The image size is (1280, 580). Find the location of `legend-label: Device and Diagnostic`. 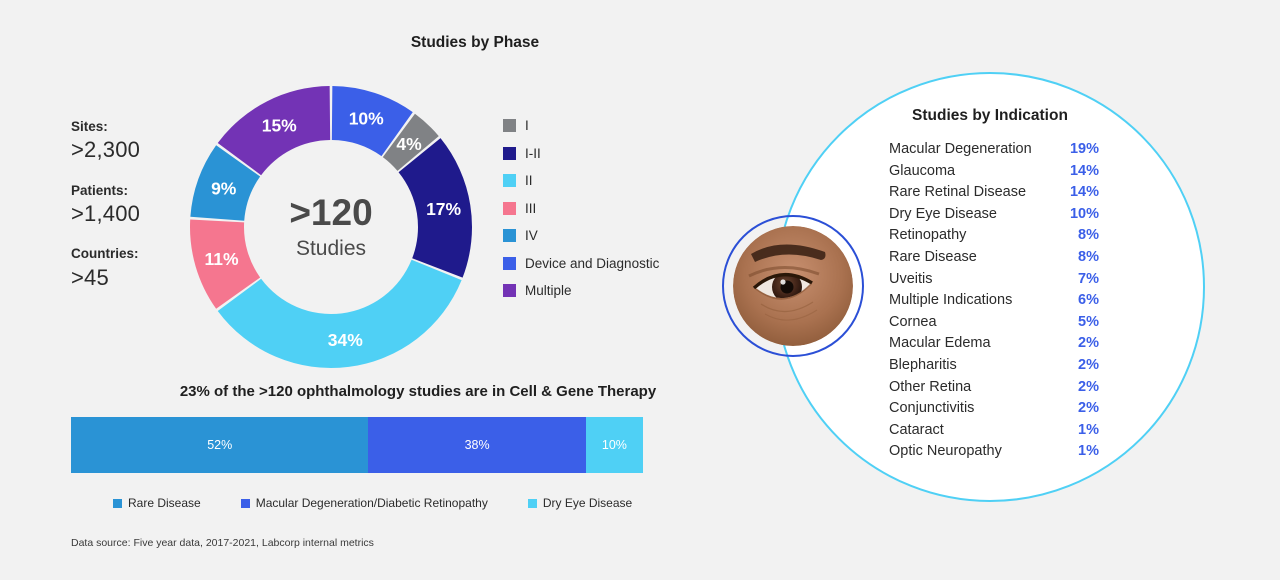

legend-label: Device and Diagnostic is located at coordinates (592, 263).